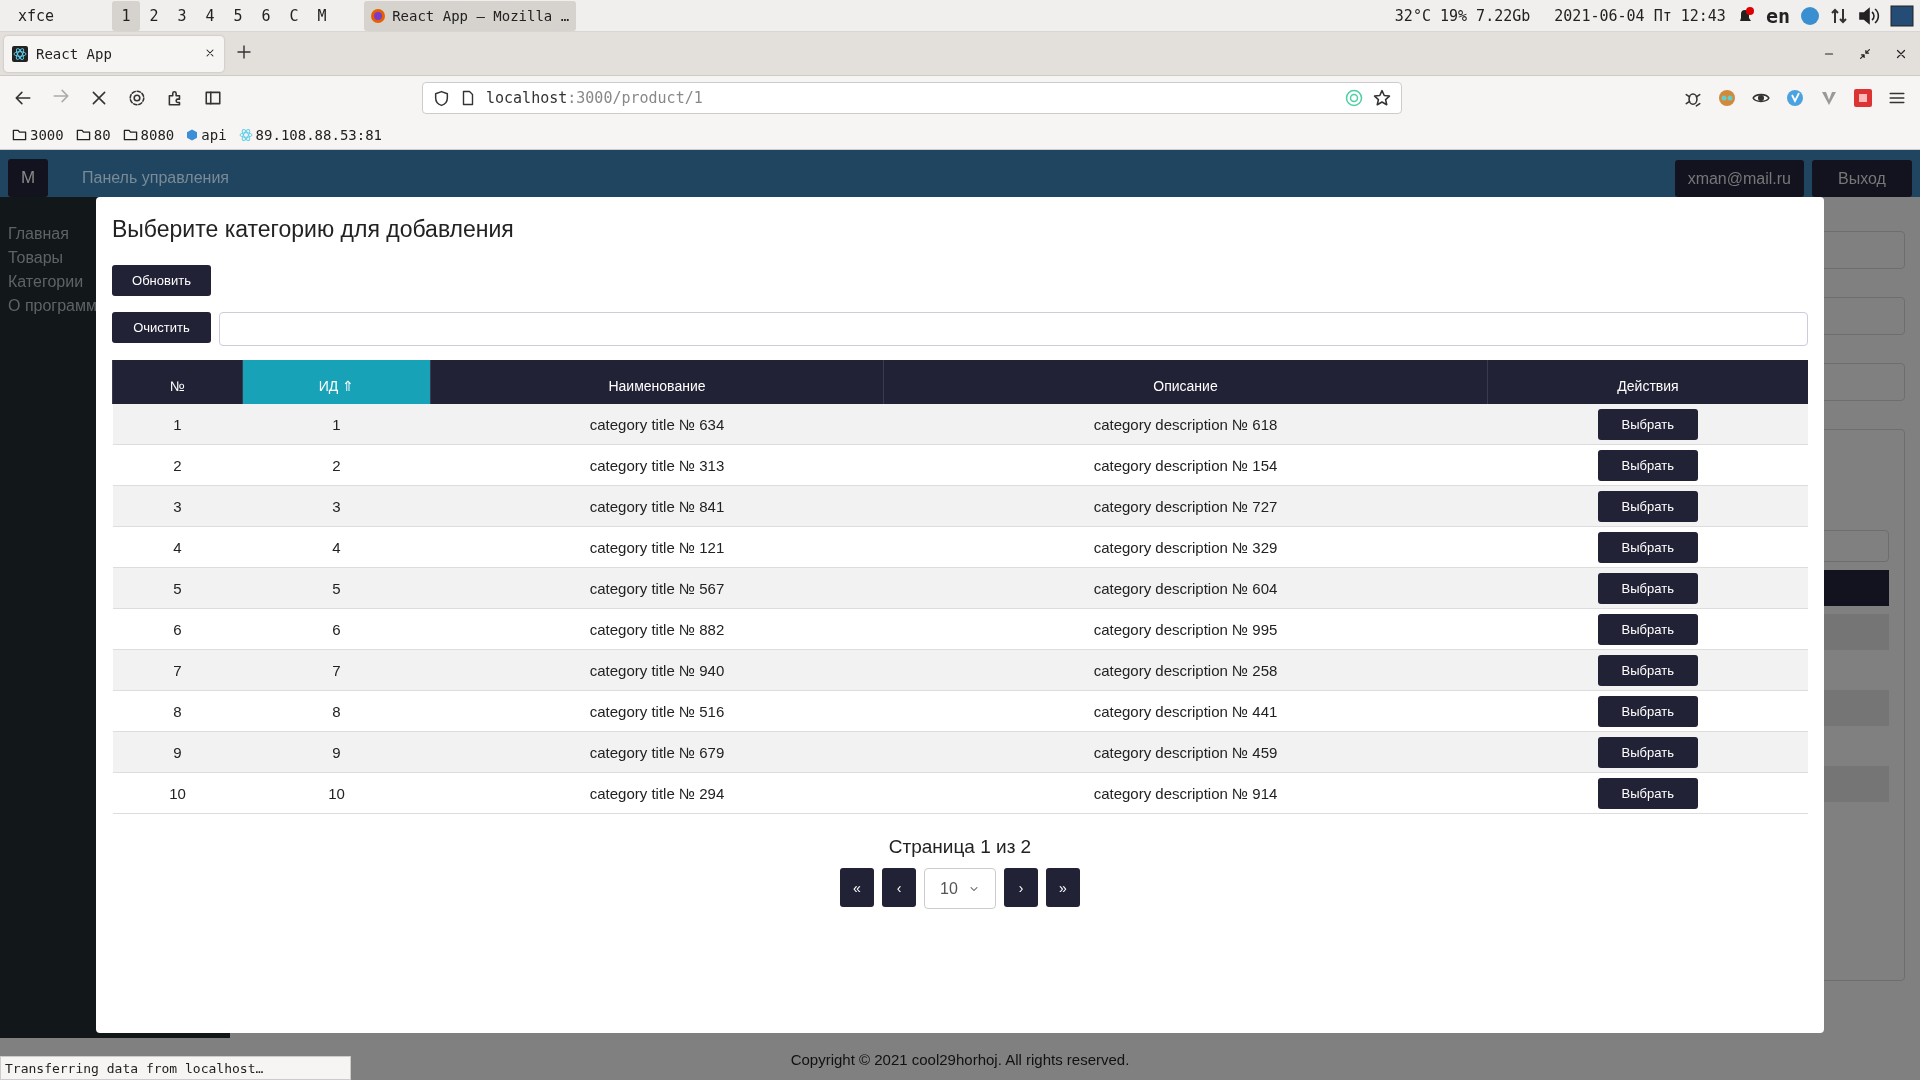 This screenshot has width=1920, height=1080. I want to click on clock: 2021-06-04 Пт 12:43, so click(1640, 15).